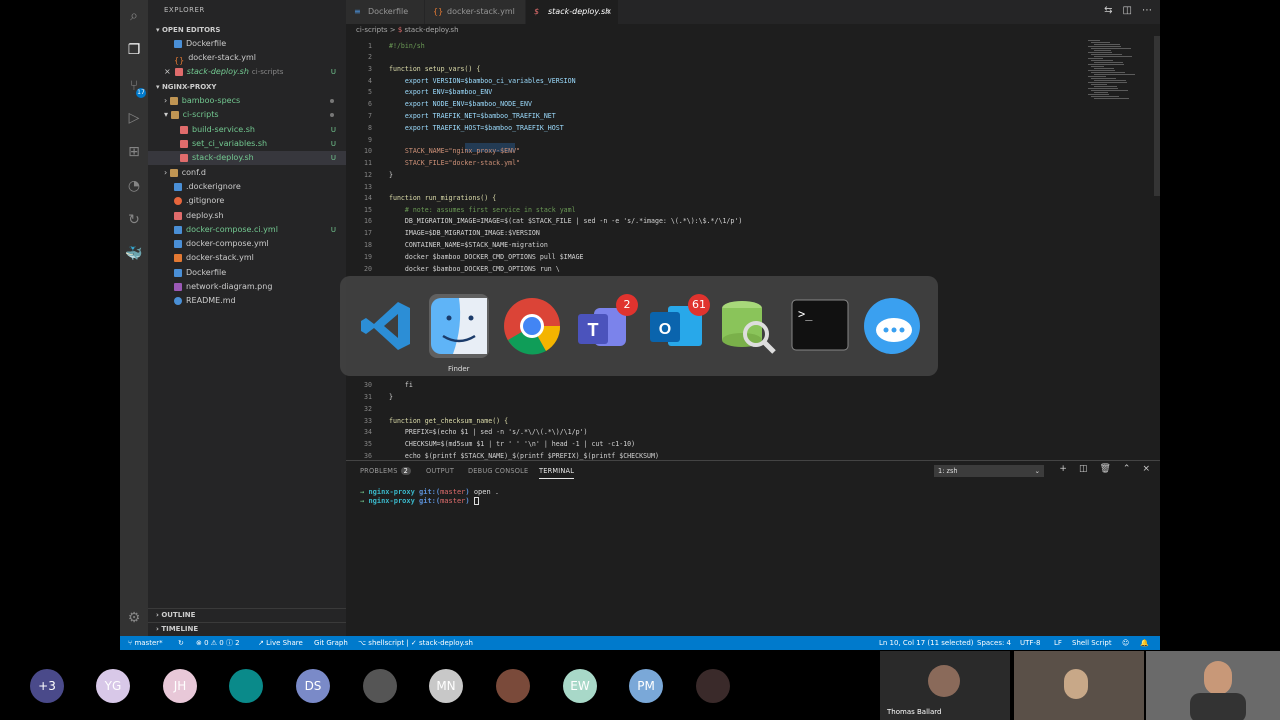  Describe the element at coordinates (134, 16) in the screenshot. I see `search-icon: ⌕` at that location.